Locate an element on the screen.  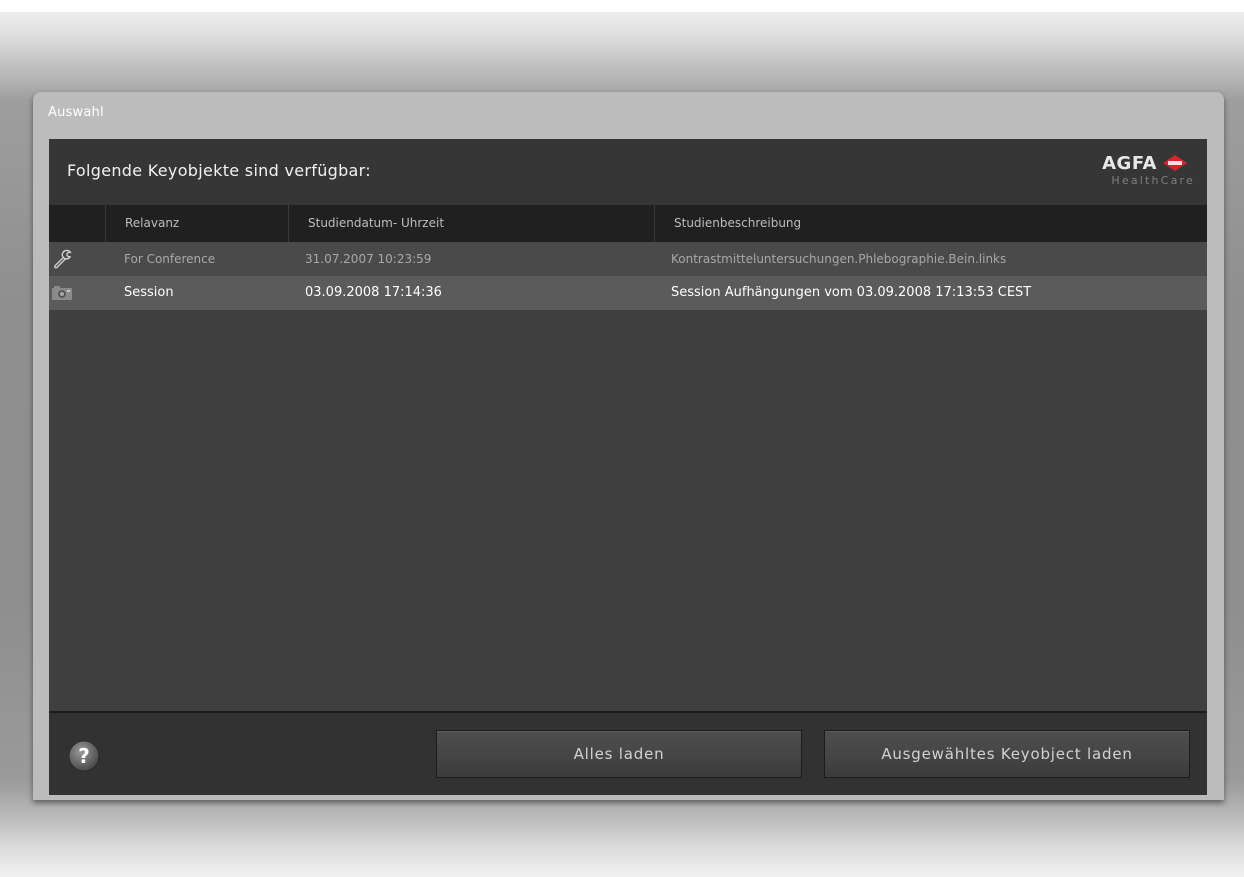
agfa-diamond-icon is located at coordinates (1175, 163).